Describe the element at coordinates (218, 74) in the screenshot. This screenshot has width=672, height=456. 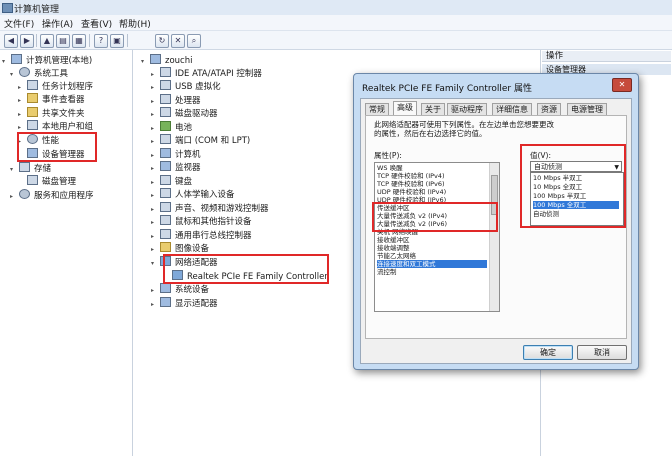
I see `device-label: IDE ATA/ATAPI 控制器` at that location.